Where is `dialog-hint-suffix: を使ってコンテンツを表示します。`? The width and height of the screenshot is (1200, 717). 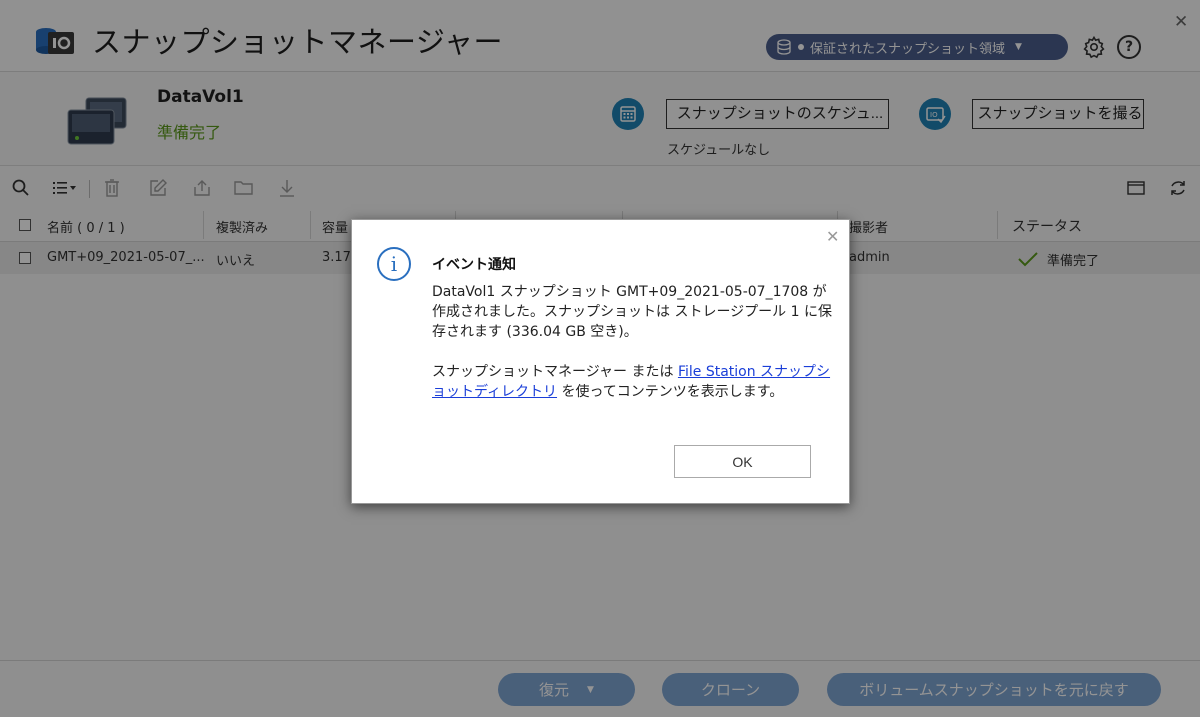 dialog-hint-suffix: を使ってコンテンツを表示します。 is located at coordinates (672, 392).